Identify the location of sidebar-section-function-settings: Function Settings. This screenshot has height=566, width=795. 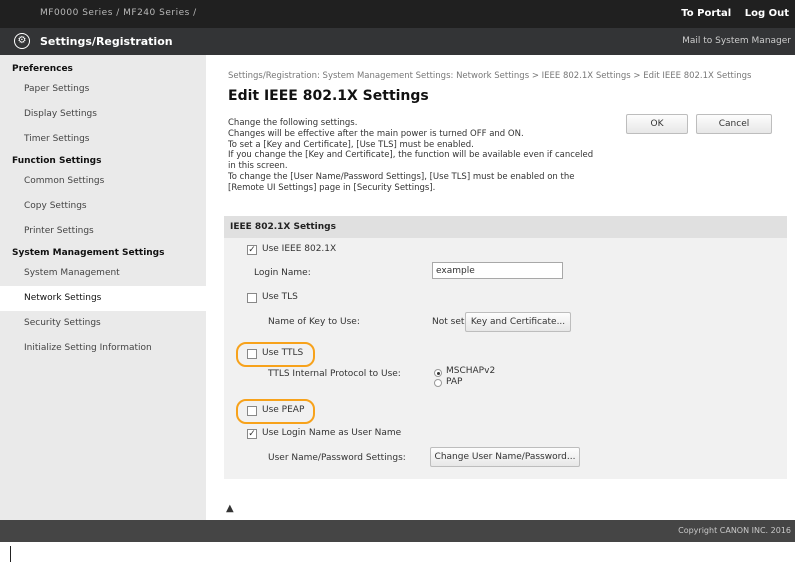
(57, 161).